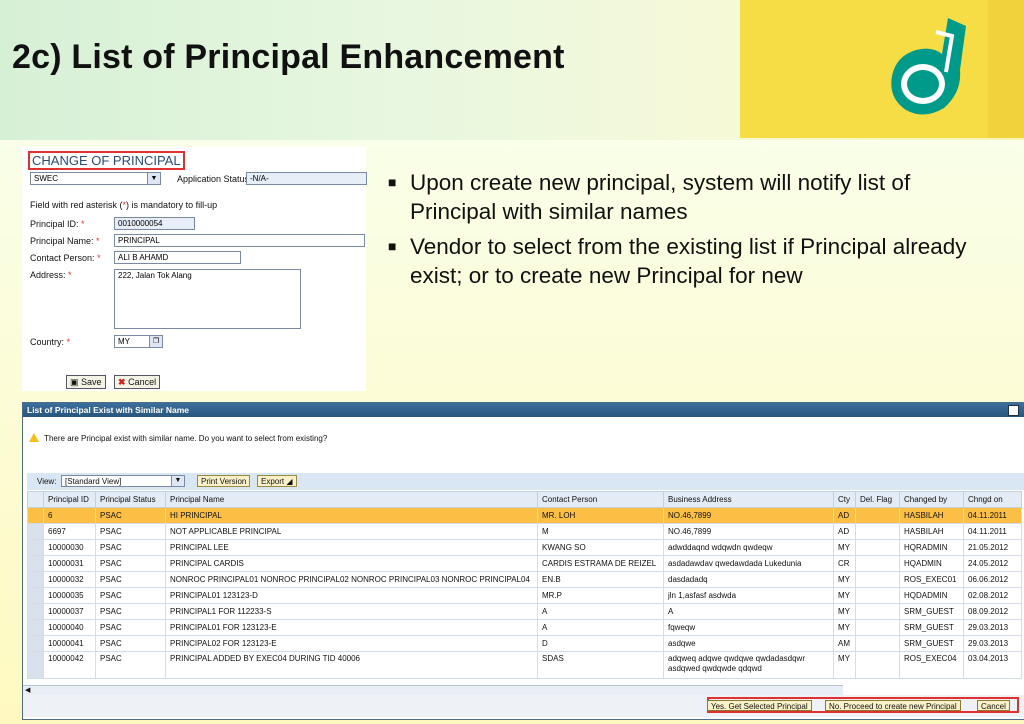 The width and height of the screenshot is (1024, 724). Describe the element at coordinates (155, 341) in the screenshot. I see `value-help-icon: ❐` at that location.